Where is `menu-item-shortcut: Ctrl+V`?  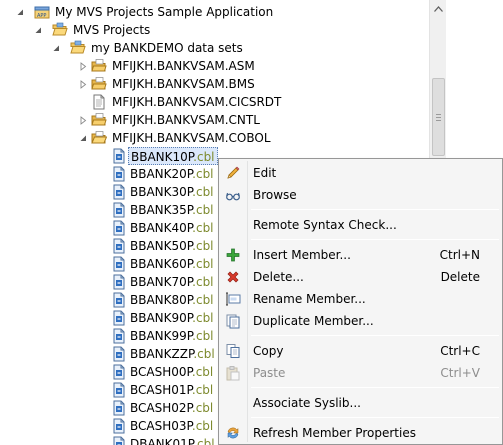
menu-item-shortcut: Ctrl+V is located at coordinates (460, 373).